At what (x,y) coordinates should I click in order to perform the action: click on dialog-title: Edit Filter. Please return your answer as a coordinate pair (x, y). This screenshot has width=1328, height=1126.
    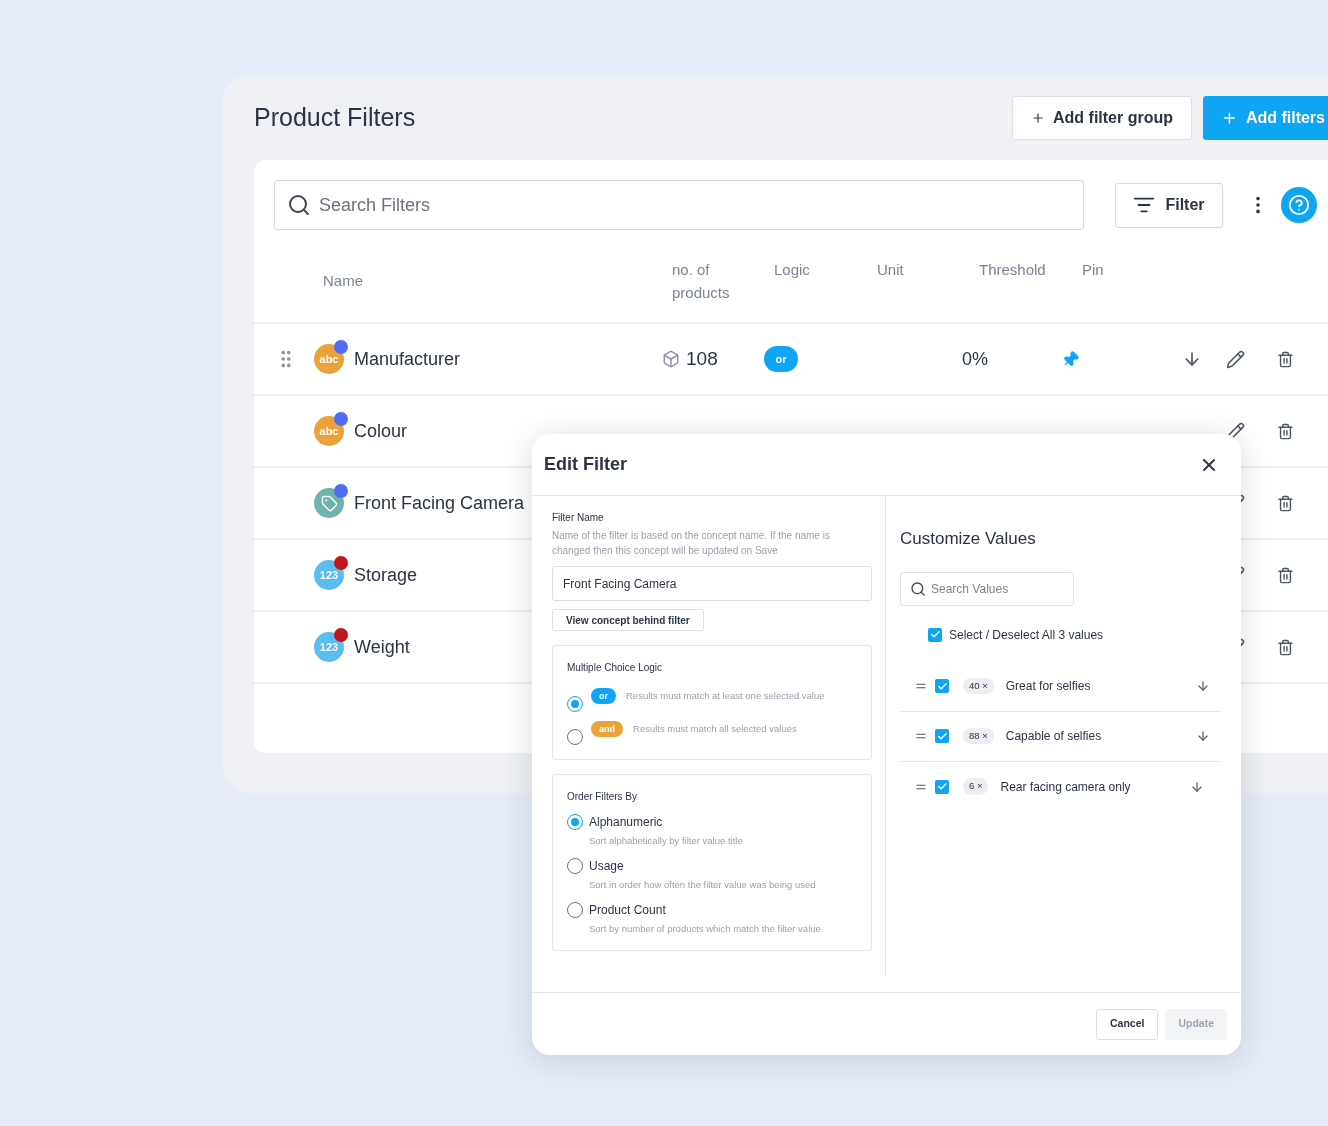
    Looking at the image, I should click on (585, 464).